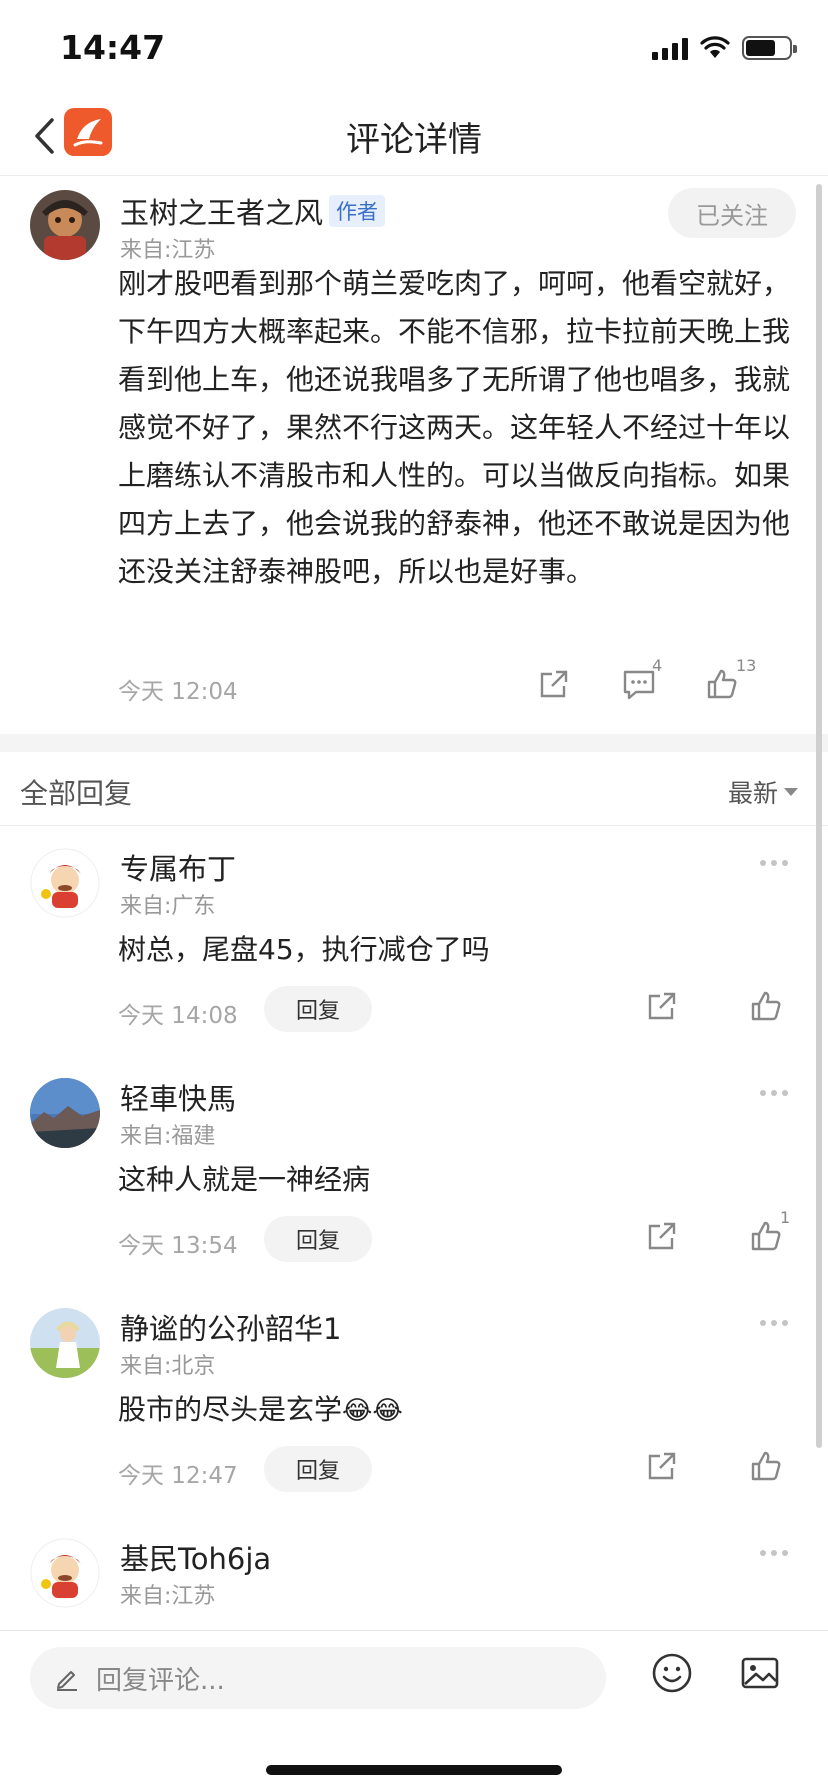 This screenshot has width=828, height=1792. I want to click on reply-location: 来自:广东, so click(168, 906).